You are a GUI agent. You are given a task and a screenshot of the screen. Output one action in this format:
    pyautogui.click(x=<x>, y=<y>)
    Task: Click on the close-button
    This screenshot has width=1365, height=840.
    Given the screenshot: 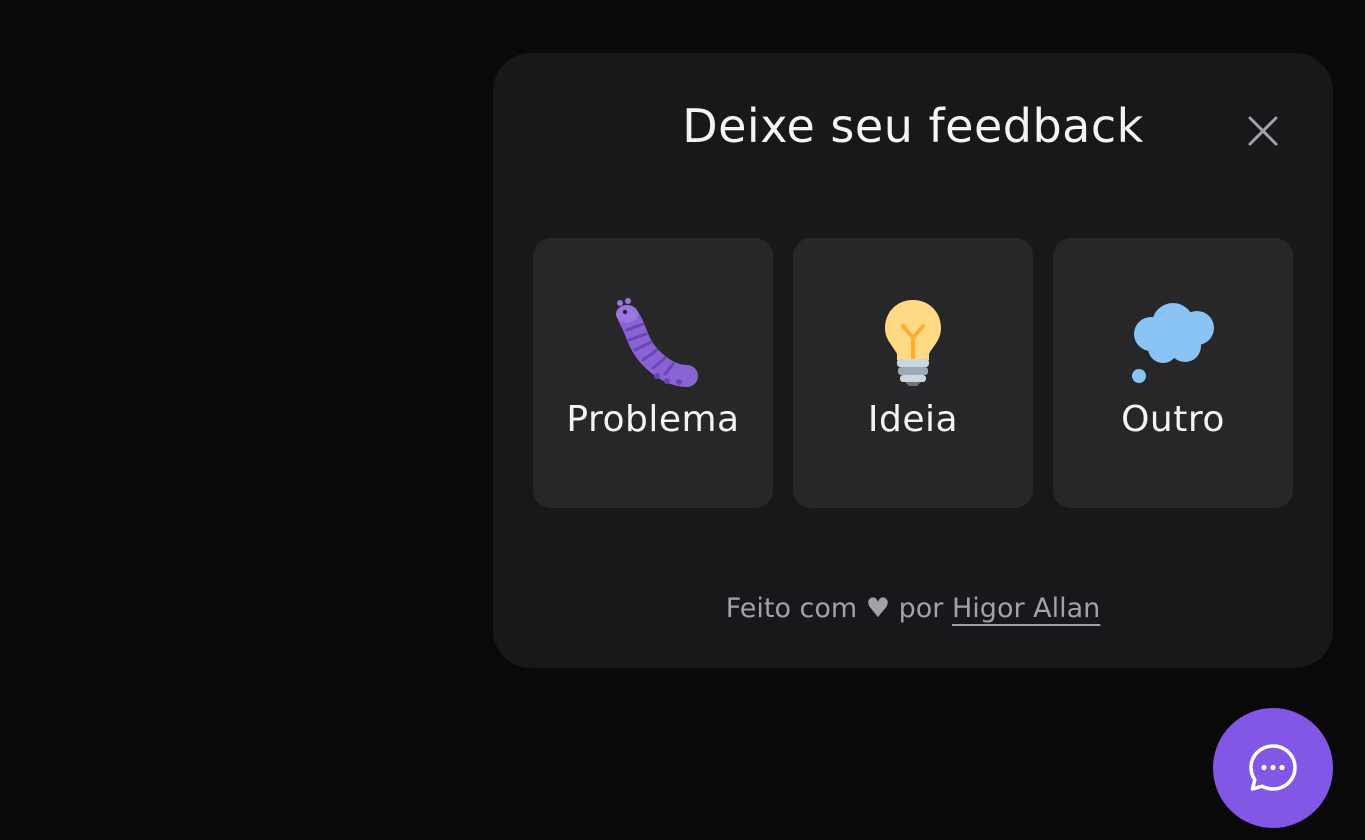 What is the action you would take?
    pyautogui.click(x=1263, y=131)
    